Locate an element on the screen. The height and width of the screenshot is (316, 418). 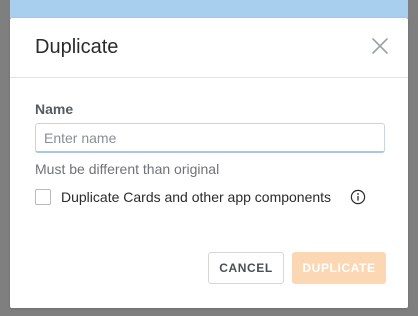
cancel-button: CANCEL is located at coordinates (246, 268).